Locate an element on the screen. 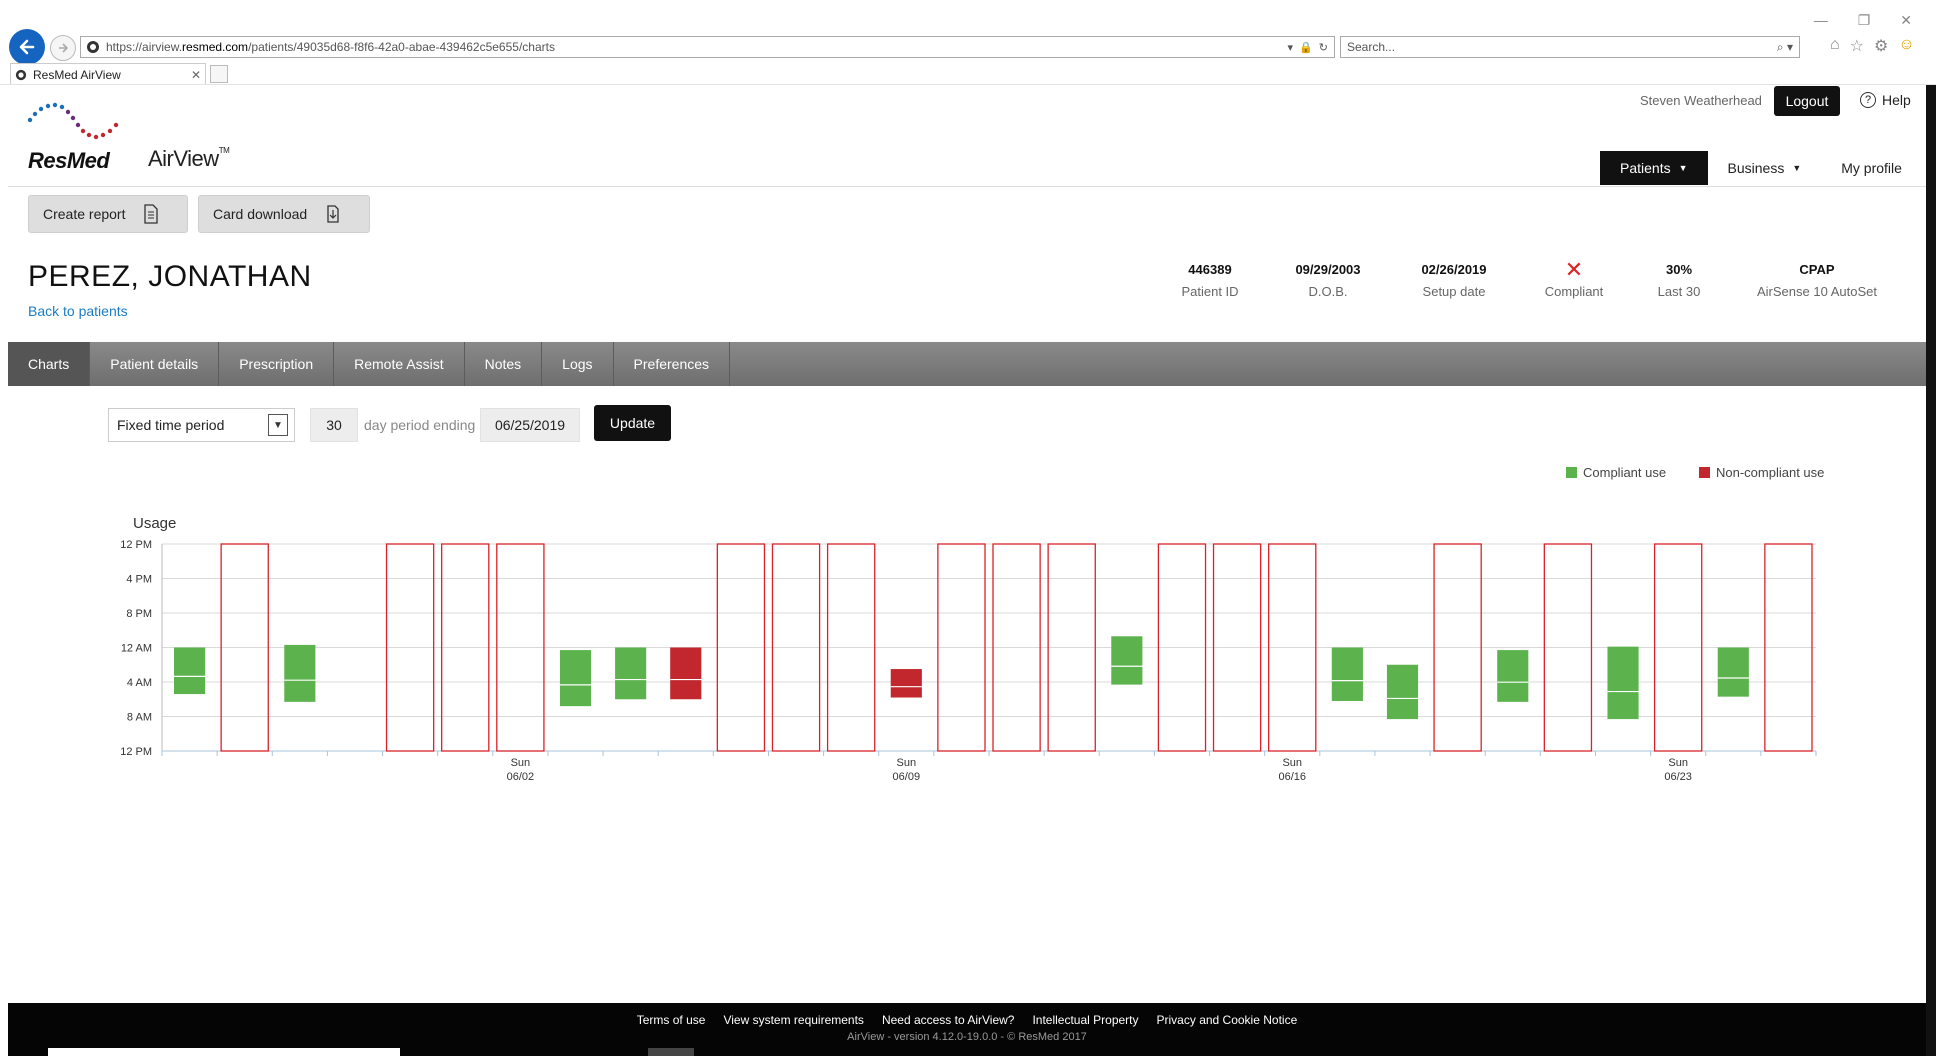  x-tick-label-date: 06/09 is located at coordinates (907, 777).